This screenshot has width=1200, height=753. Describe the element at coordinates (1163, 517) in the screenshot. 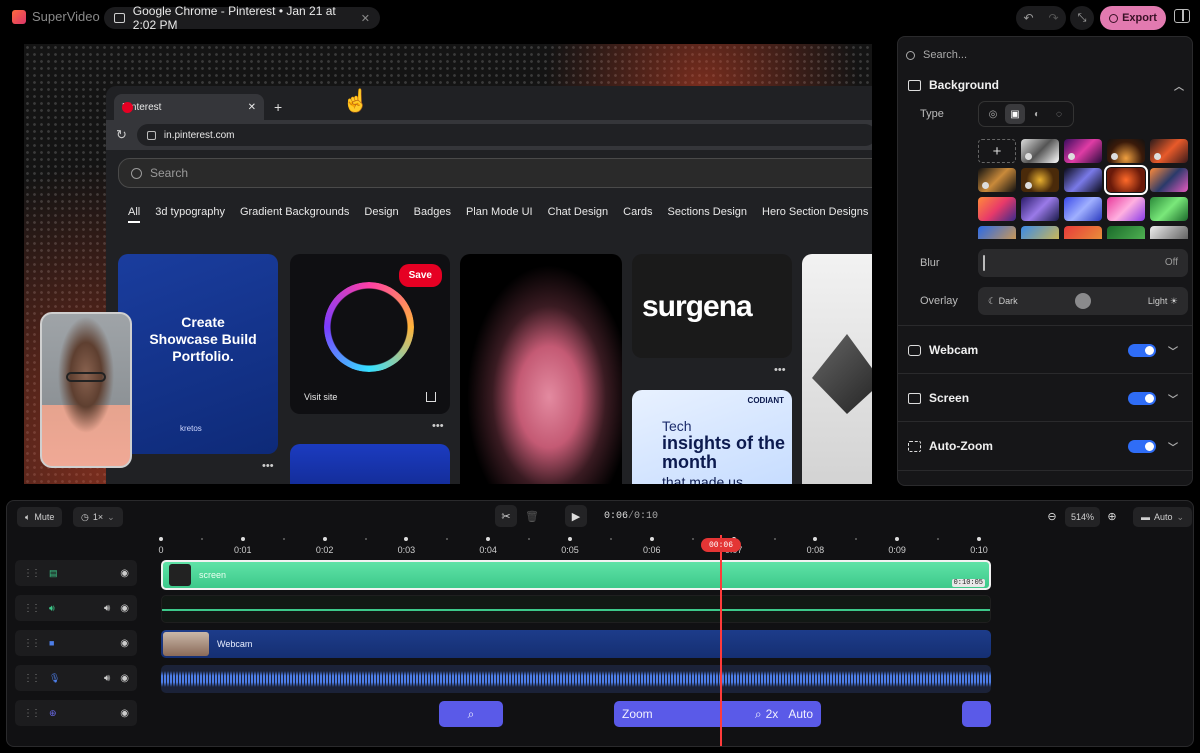

I see `auto-fit-button: ▬ Auto ⌄` at that location.